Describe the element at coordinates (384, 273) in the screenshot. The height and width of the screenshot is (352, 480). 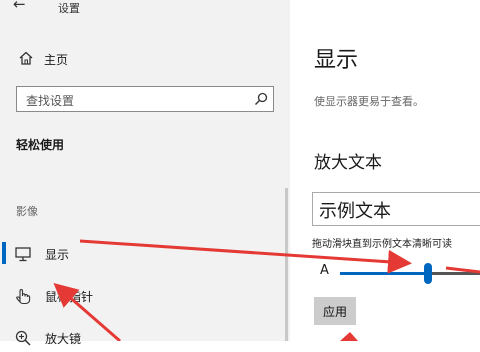
I see `slider-track-filled` at that location.